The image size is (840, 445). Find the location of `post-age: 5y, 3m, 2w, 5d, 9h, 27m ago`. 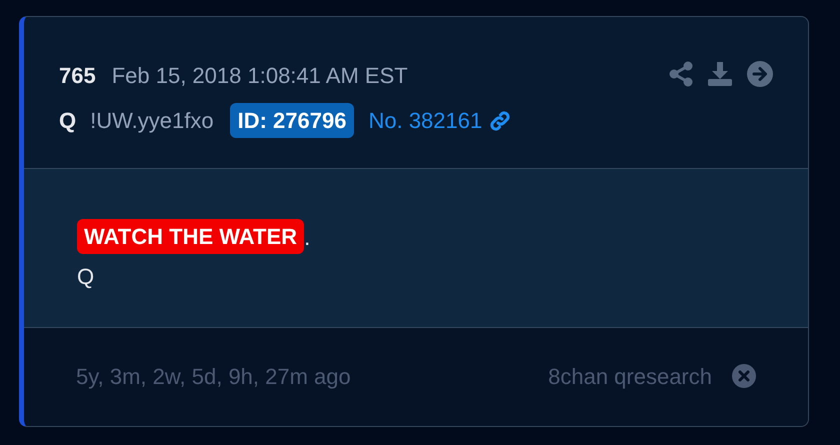

post-age: 5y, 3m, 2w, 5d, 9h, 27m ago is located at coordinates (213, 376).